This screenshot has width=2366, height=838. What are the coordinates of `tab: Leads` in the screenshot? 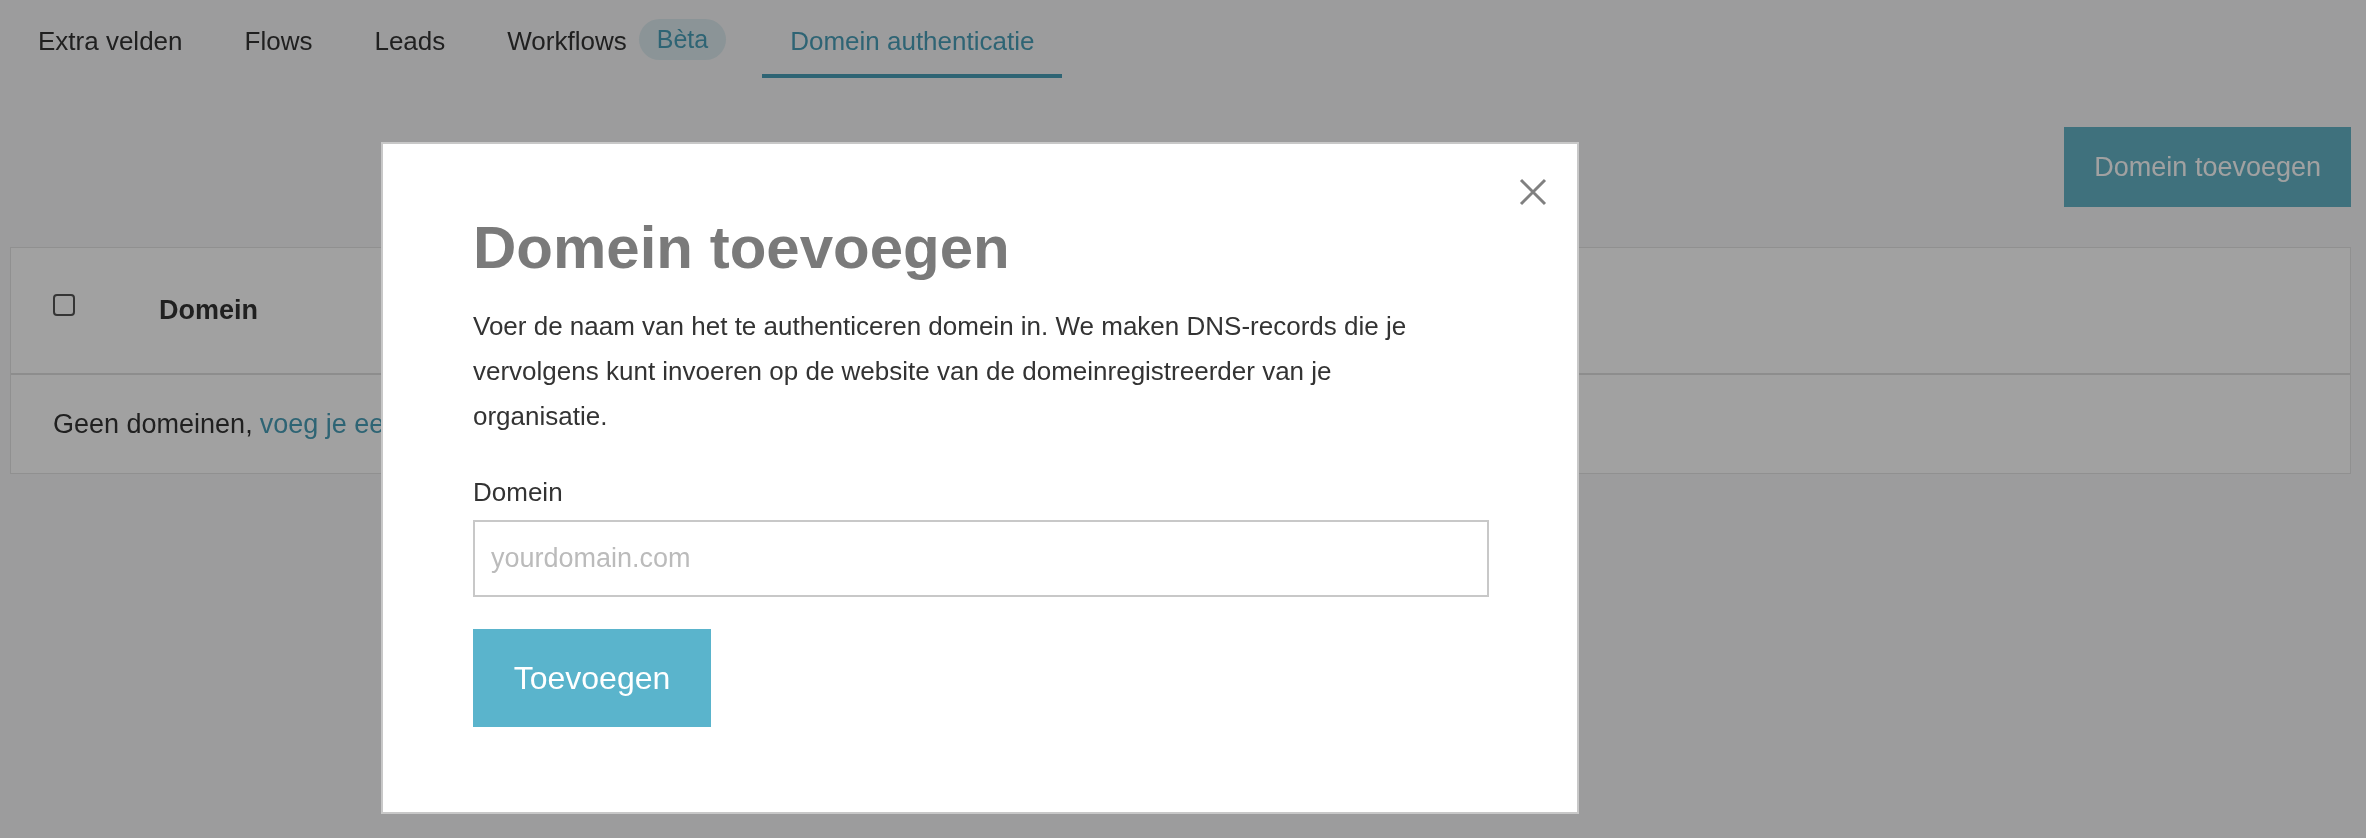 It's located at (410, 39).